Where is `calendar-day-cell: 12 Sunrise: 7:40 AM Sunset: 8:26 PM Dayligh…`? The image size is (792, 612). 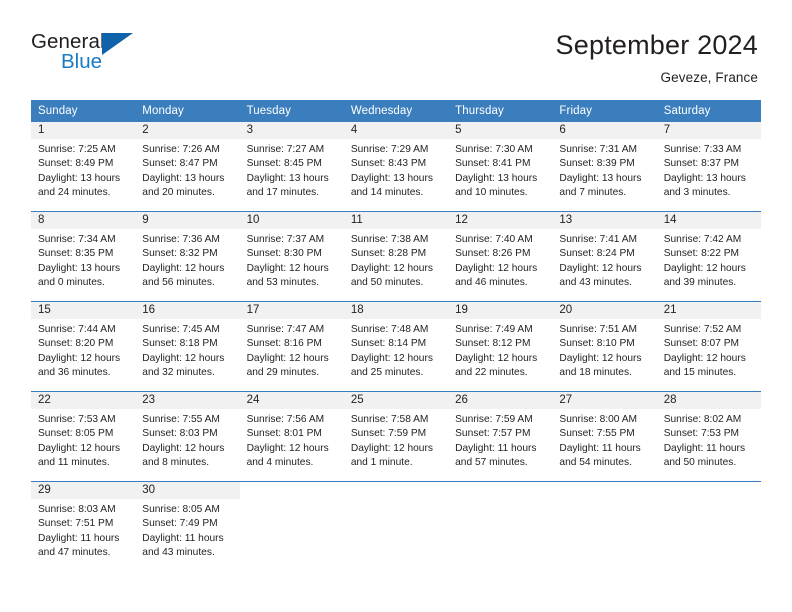
calendar-day-cell: 12 Sunrise: 7:40 AM Sunset: 8:26 PM Dayligh… is located at coordinates (500, 256).